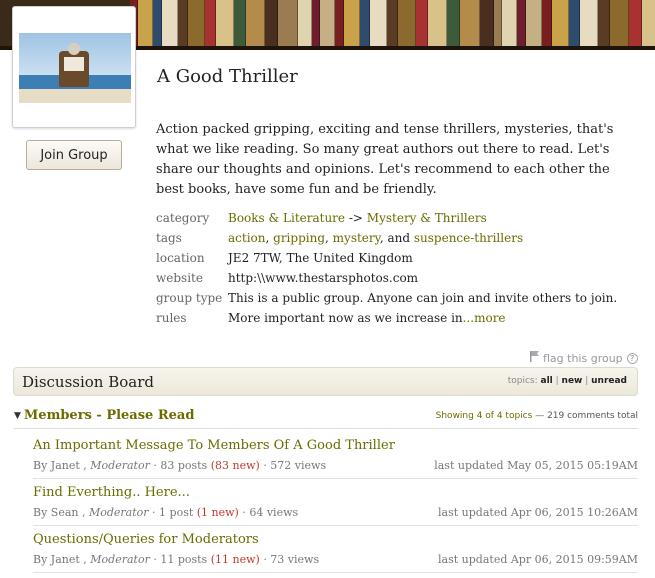 Image resolution: width=655 pixels, height=578 pixels. I want to click on detail-row-location: location JE2 7TW, The United Kingdom, so click(397, 258).